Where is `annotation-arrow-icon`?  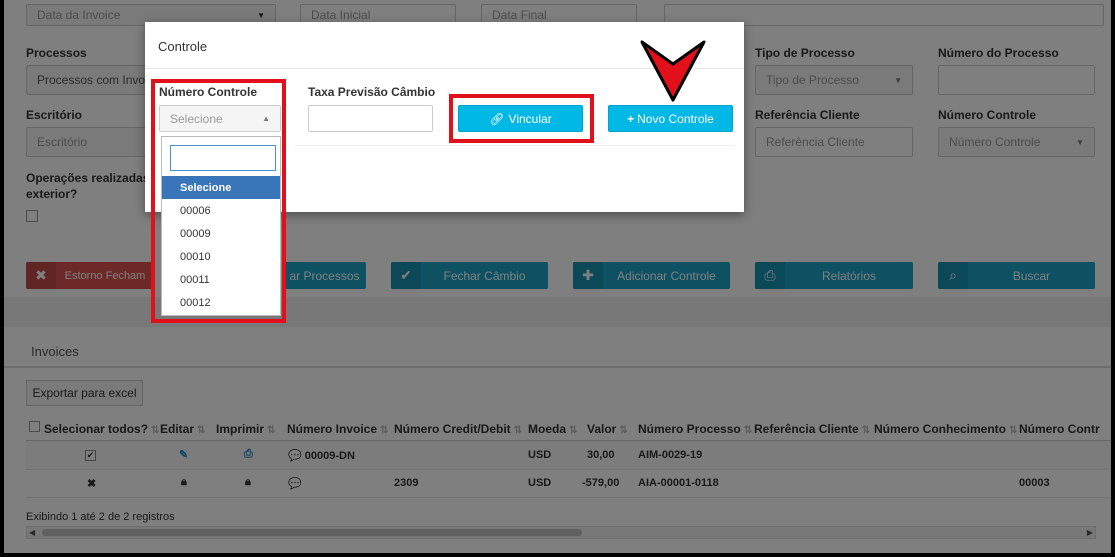
annotation-arrow-icon is located at coordinates (673, 71).